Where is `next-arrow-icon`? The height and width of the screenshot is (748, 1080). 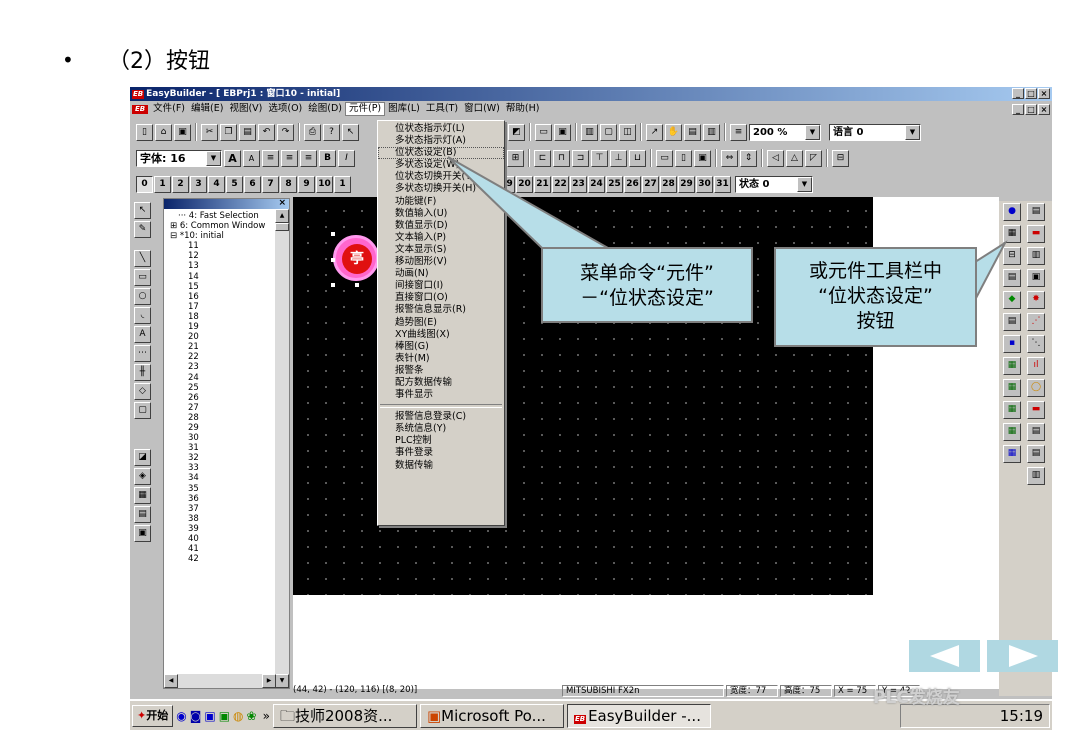
next-arrow-icon is located at coordinates (1023, 656).